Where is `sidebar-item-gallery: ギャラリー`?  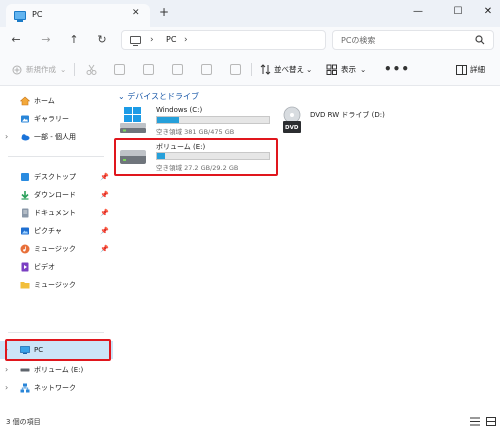
sidebar-item-gallery: ギャラリー is located at coordinates (56, 119).